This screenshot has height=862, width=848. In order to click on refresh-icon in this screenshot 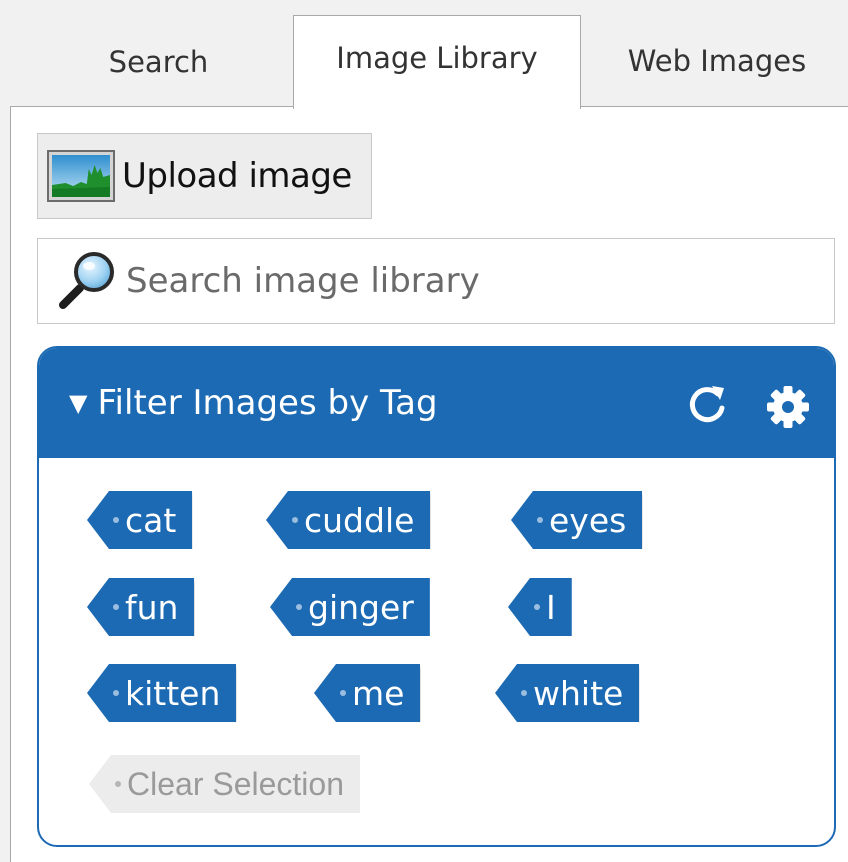, I will do `click(707, 405)`.